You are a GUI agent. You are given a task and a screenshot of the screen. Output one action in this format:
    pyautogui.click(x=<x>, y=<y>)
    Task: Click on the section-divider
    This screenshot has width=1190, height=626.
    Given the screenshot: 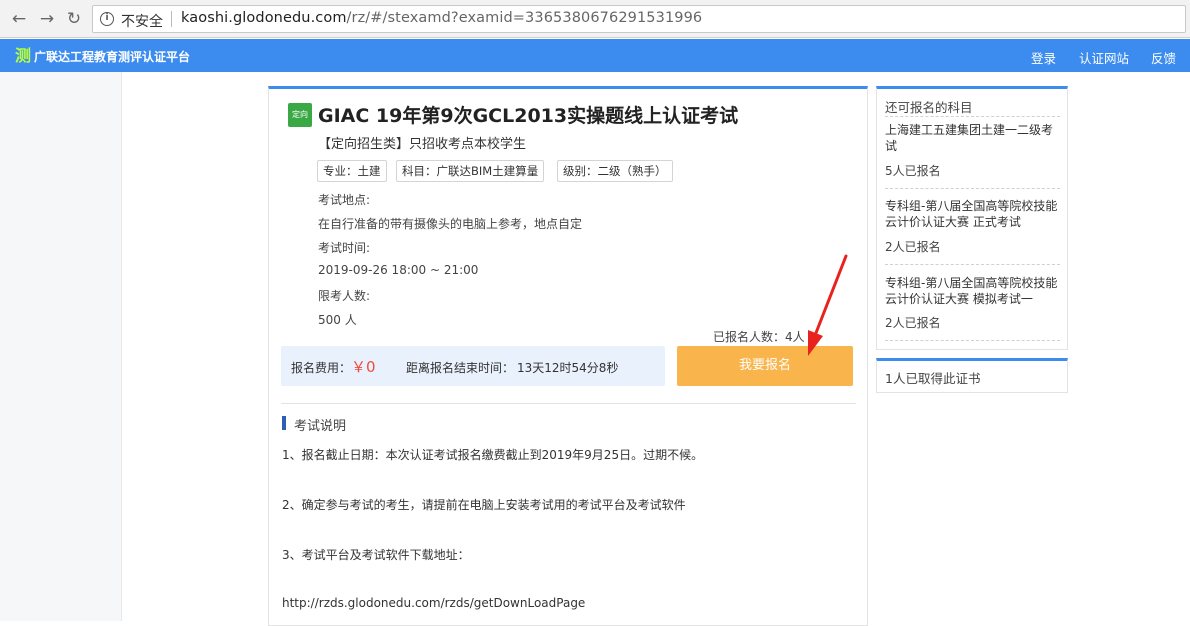 What is the action you would take?
    pyautogui.click(x=568, y=403)
    